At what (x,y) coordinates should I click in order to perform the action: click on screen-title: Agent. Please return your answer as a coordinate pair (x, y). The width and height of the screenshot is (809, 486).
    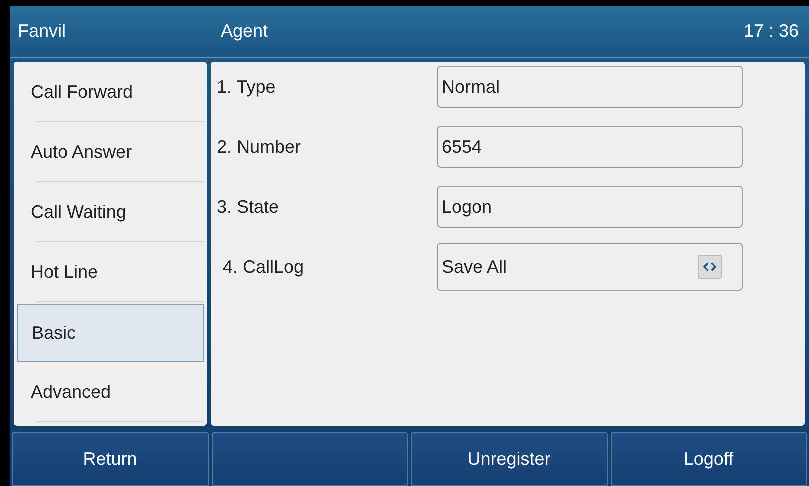
    Looking at the image, I should click on (245, 31).